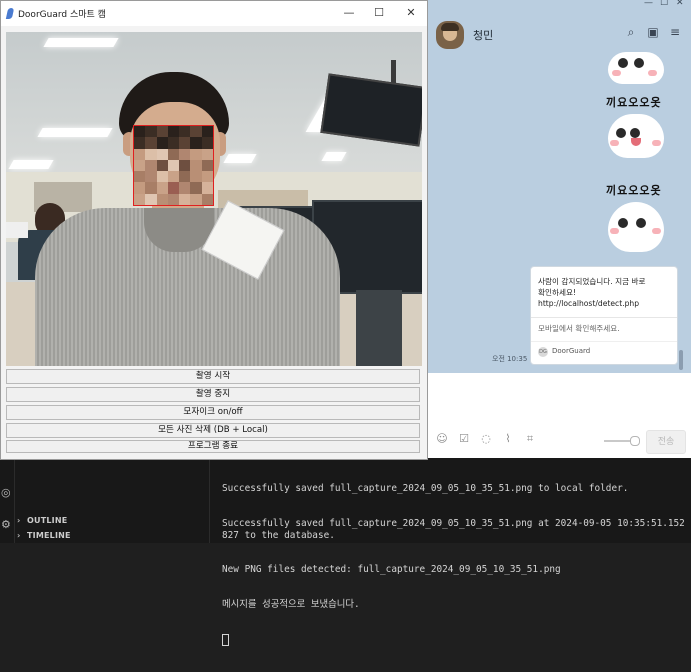 The height and width of the screenshot is (672, 691). Describe the element at coordinates (213, 394) in the screenshot. I see `stop-capture-button: 촬영 중지` at that location.